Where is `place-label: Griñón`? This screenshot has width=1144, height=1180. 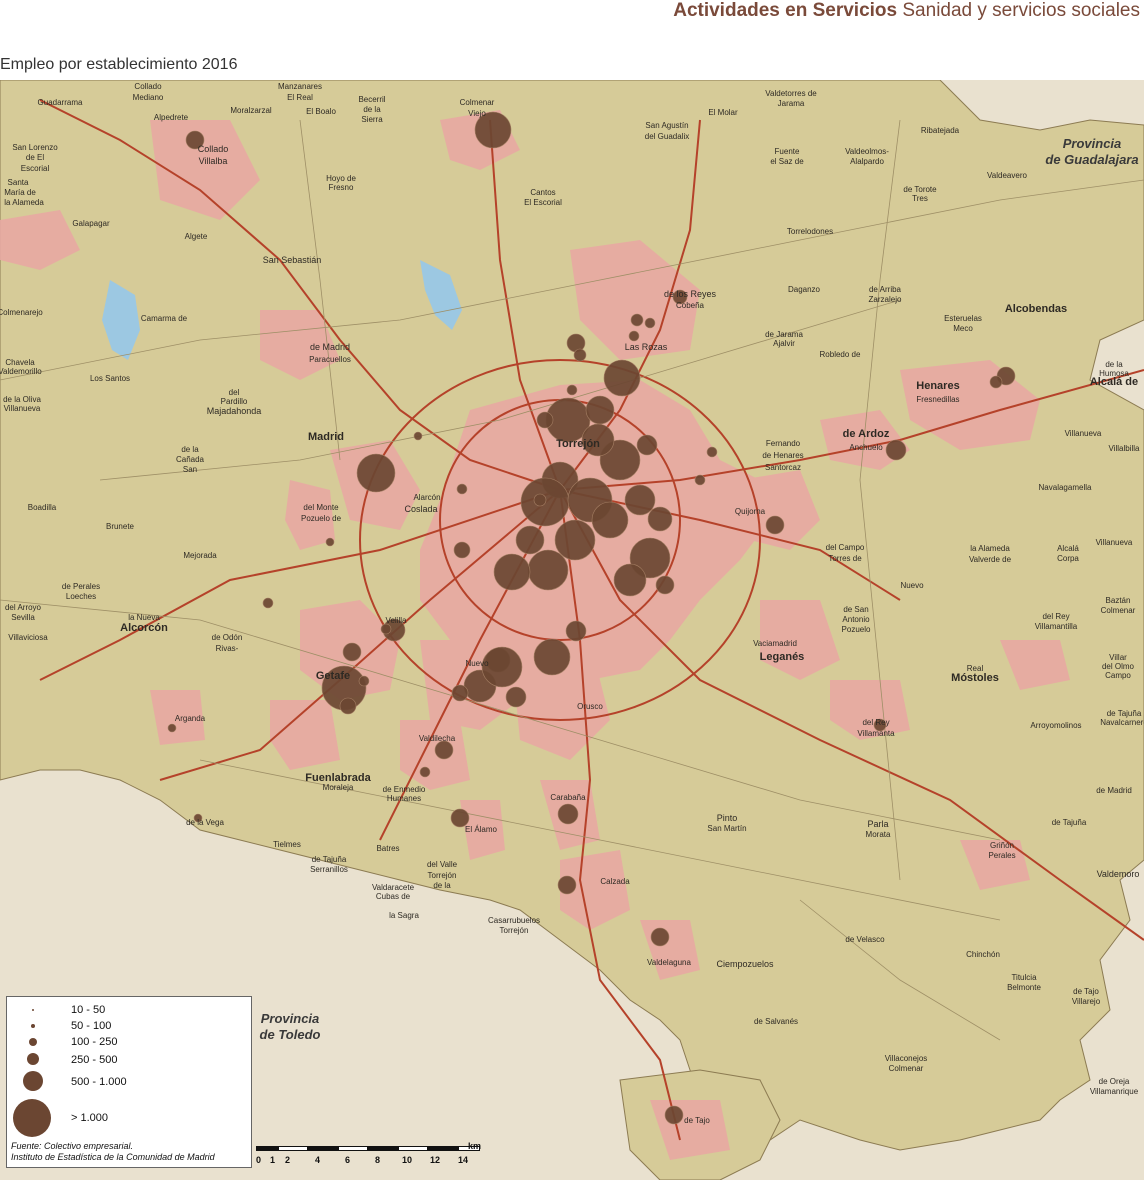
place-label: Griñón is located at coordinates (1002, 845).